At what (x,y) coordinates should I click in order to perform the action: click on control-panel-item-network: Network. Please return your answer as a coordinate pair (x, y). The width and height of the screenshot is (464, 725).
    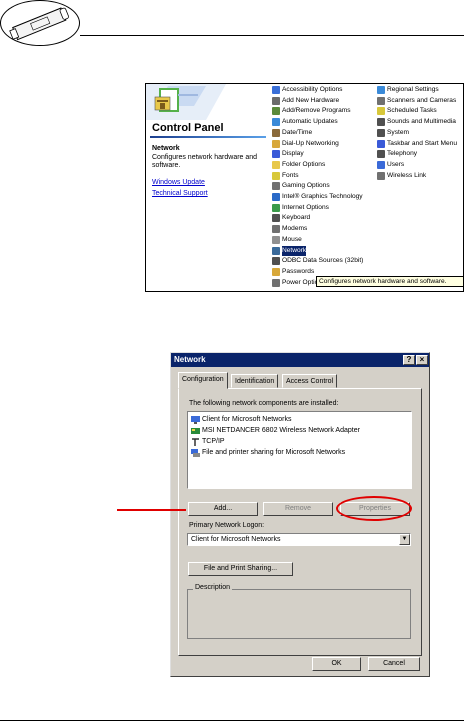
    Looking at the image, I should click on (289, 250).